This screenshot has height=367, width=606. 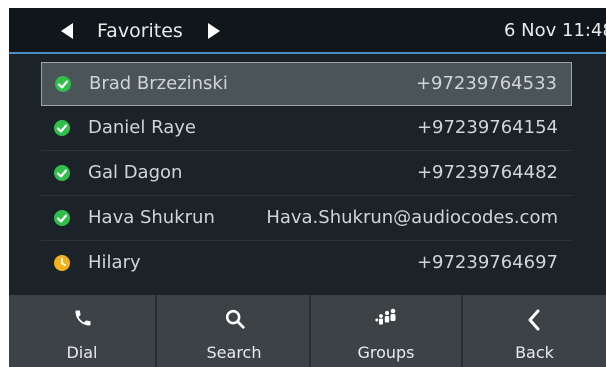 I want to click on right-triangle-icon, so click(x=214, y=31).